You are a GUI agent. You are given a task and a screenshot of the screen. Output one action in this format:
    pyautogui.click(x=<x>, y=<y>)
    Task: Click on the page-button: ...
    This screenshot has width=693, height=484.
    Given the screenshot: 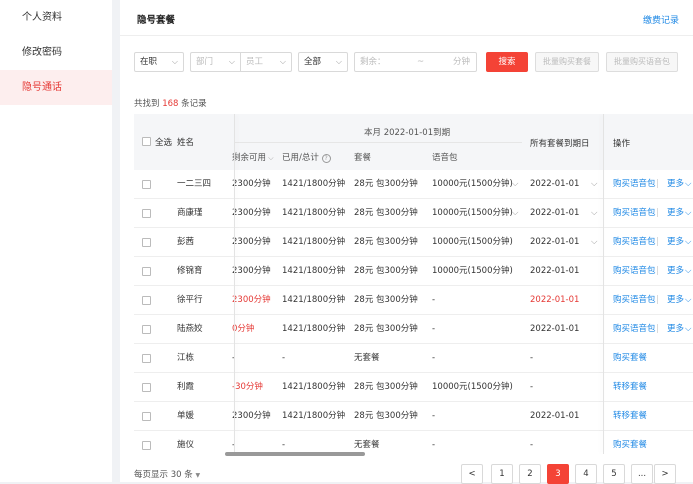 What is the action you would take?
    pyautogui.click(x=642, y=474)
    